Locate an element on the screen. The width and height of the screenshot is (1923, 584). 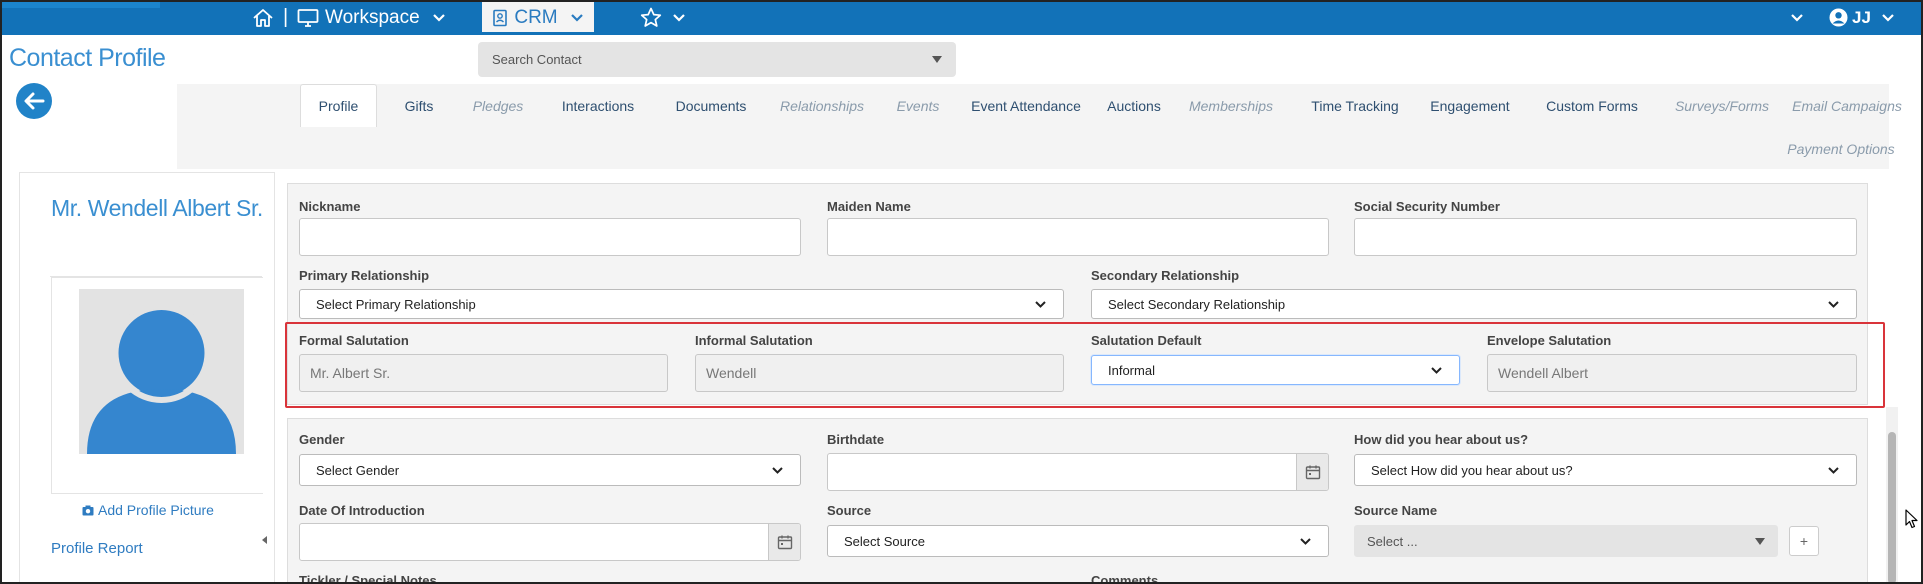
tab-interactions: Interactions is located at coordinates (598, 105).